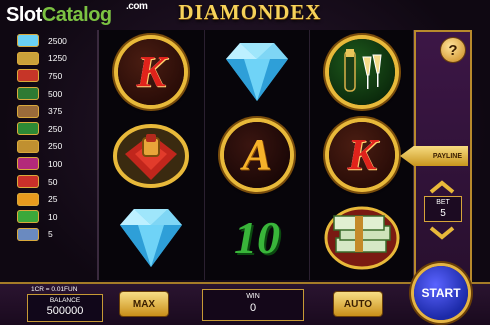 This screenshot has width=490, height=325. I want to click on paytable-value: 100, so click(55, 163).